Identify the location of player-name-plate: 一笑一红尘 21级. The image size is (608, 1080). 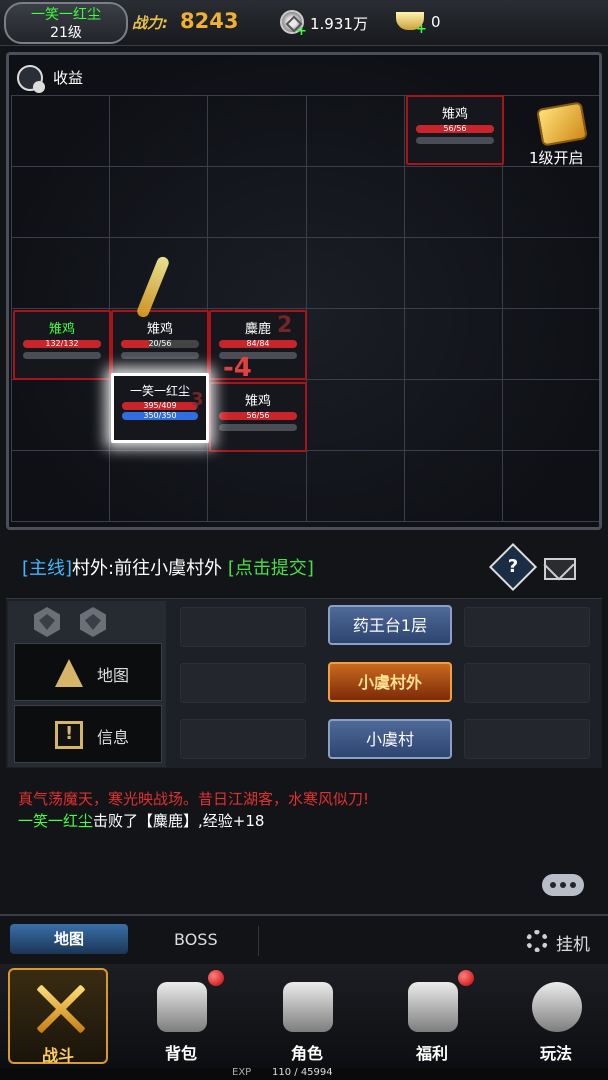
(66, 23).